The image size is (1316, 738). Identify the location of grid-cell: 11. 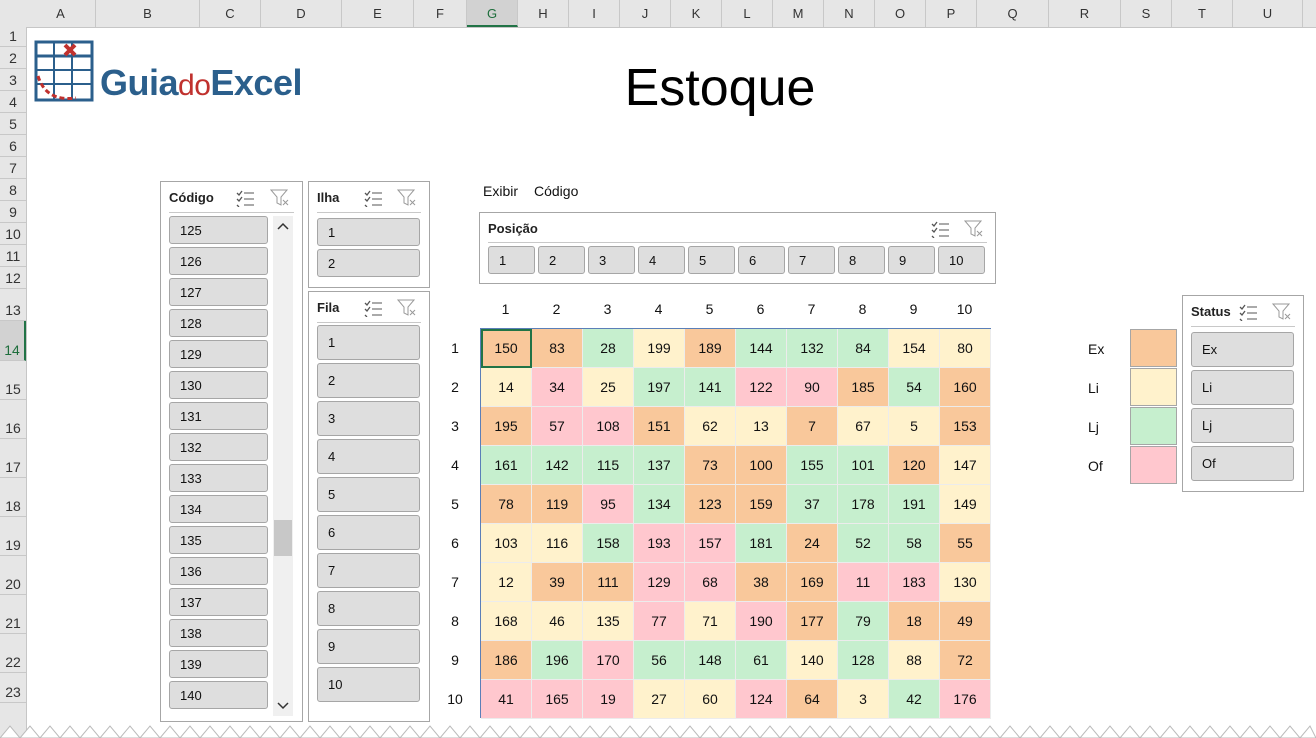
(863, 582).